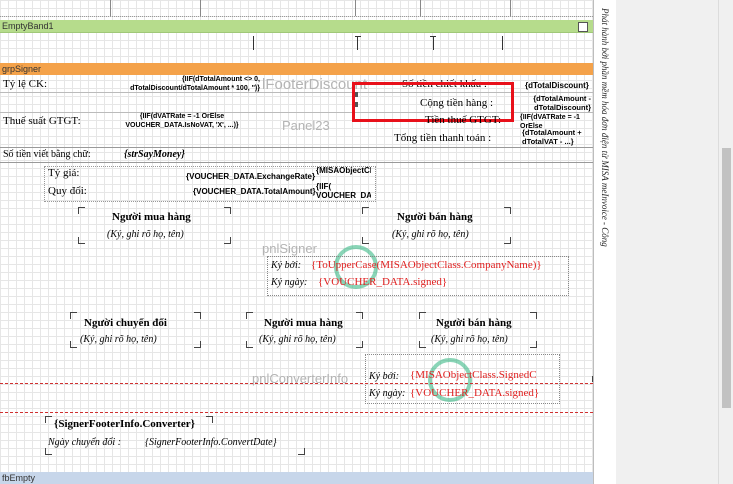  I want to click on discount-amount-expr: {dTotalDiscount}, so click(557, 85).